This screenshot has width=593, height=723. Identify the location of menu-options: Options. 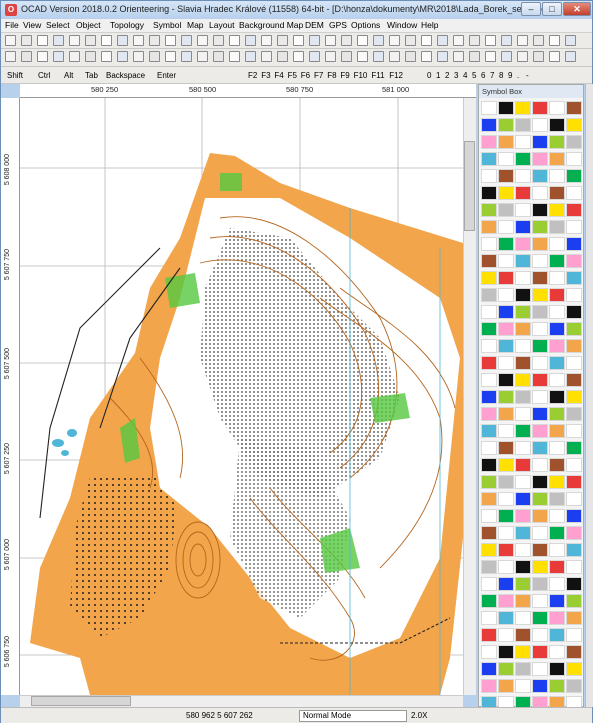
(365, 25).